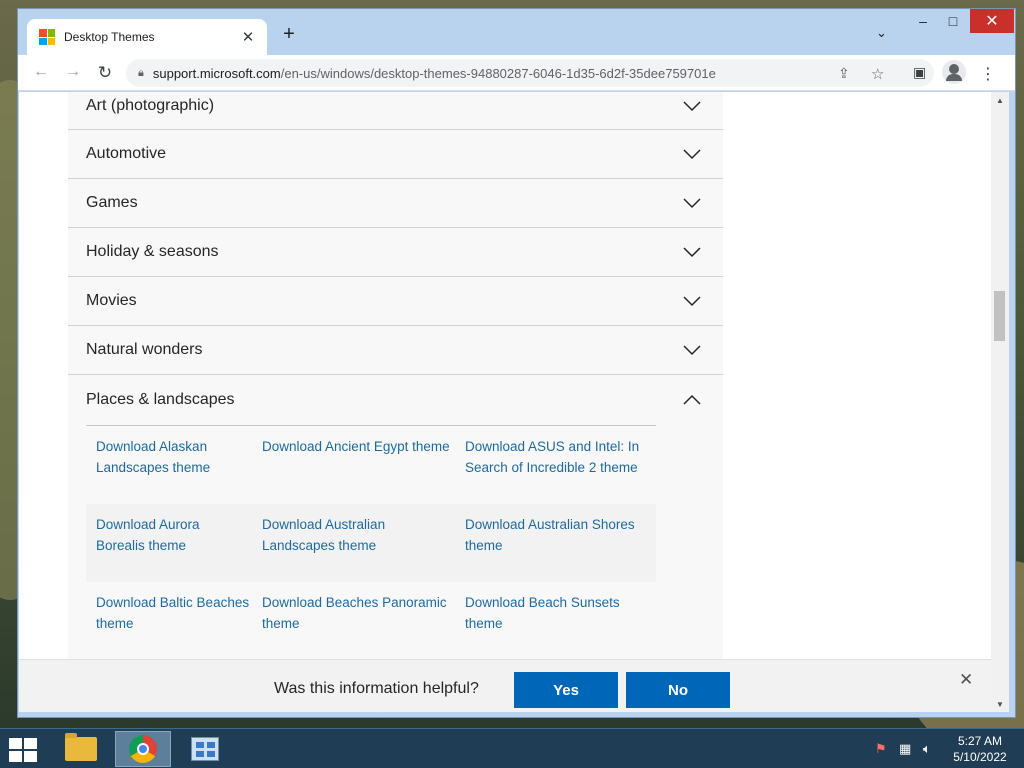 This screenshot has width=1024, height=768. What do you see at coordinates (216, 73) in the screenshot?
I see `url-host: support.microsoft.com` at bounding box center [216, 73].